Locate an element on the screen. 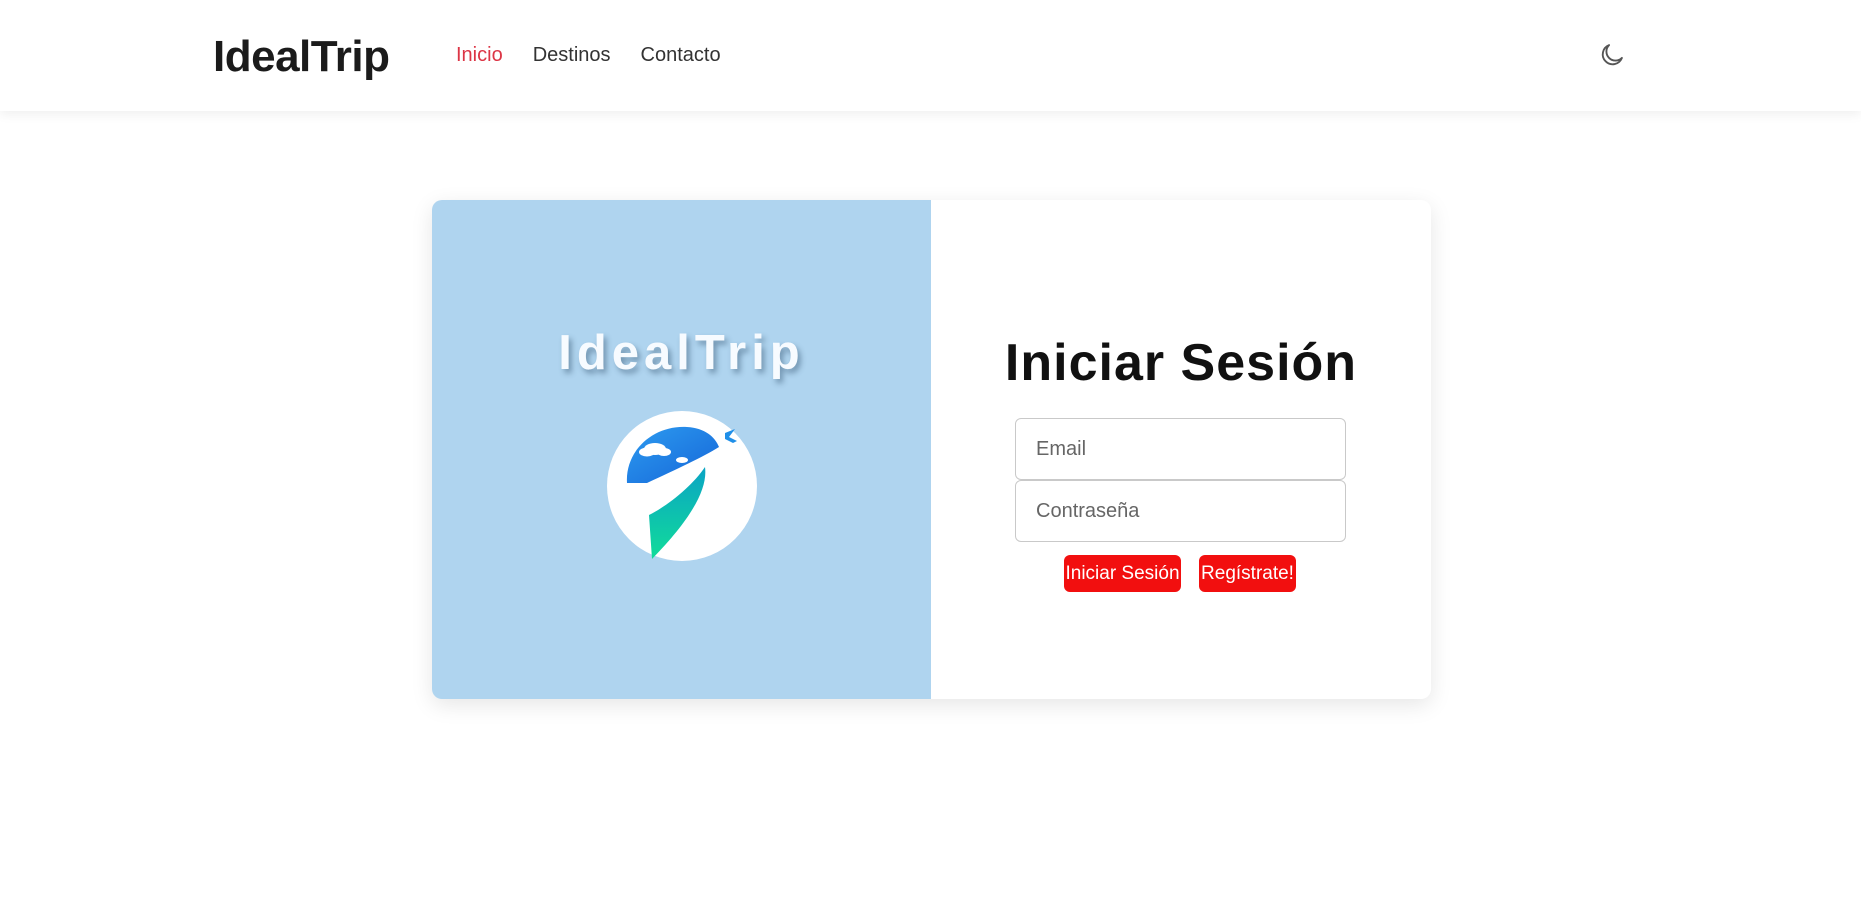 The image size is (1861, 900). nav-link-contacto: Contacto is located at coordinates (681, 55).